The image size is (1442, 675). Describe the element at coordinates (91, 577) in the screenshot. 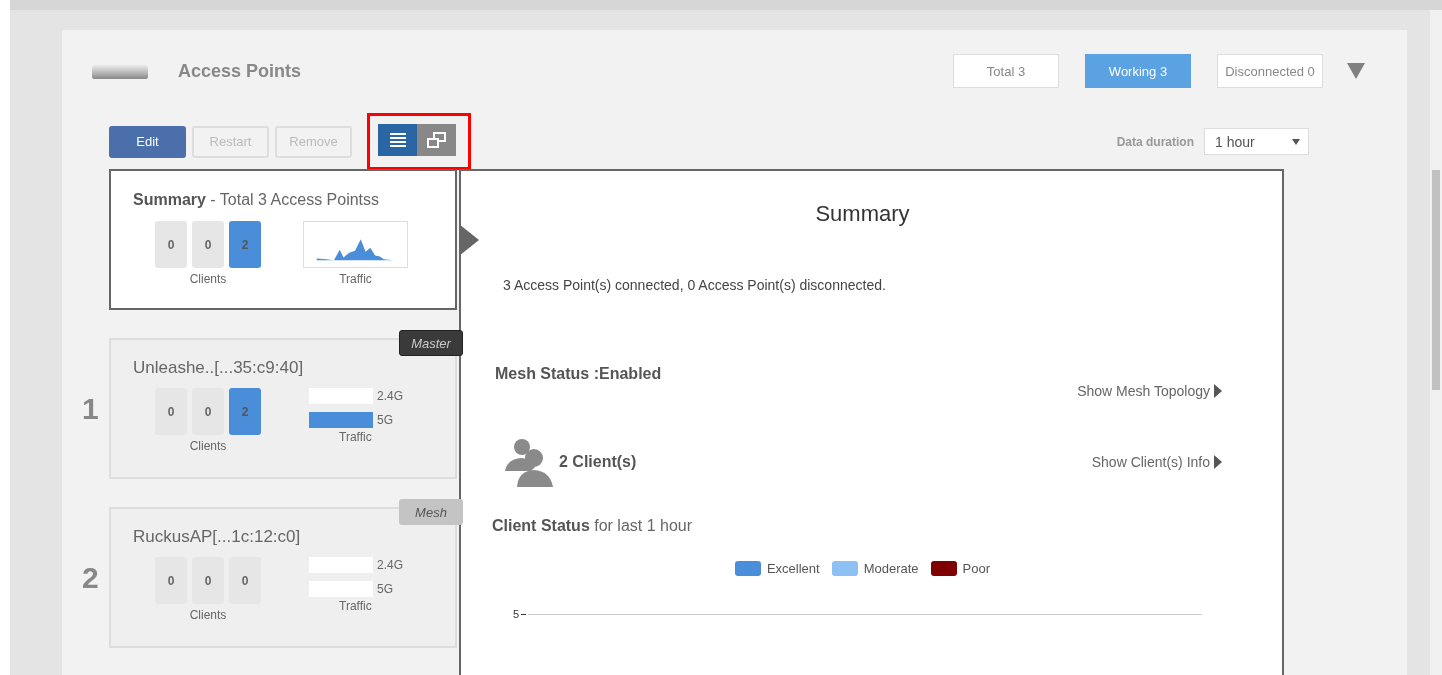

I see `row-number: 2` at that location.